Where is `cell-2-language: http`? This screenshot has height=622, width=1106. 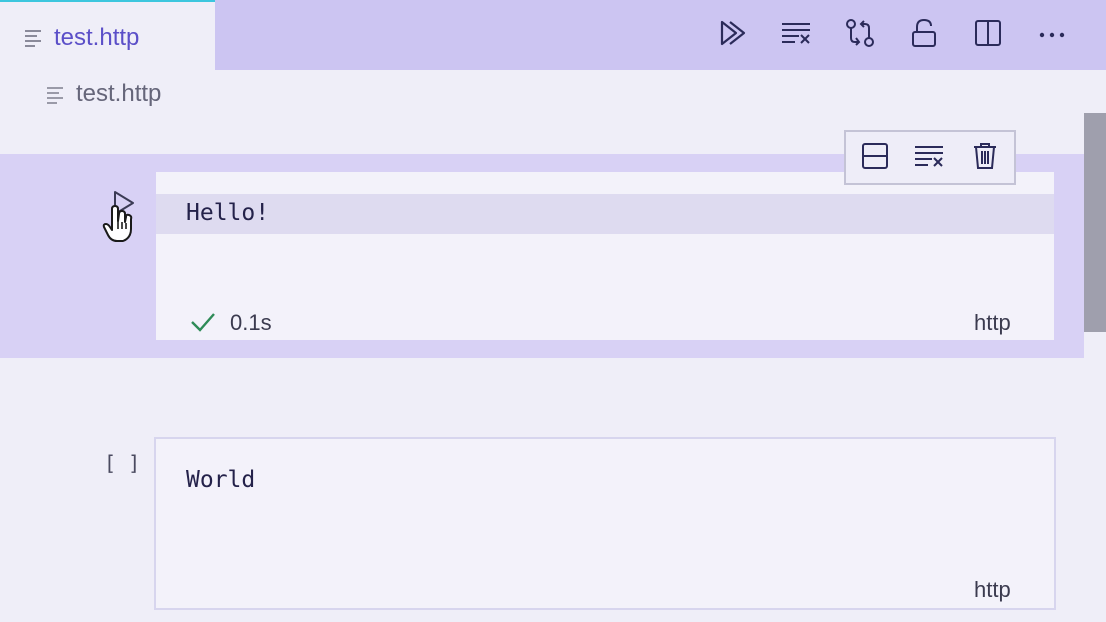
cell-2-language: http is located at coordinates (992, 590).